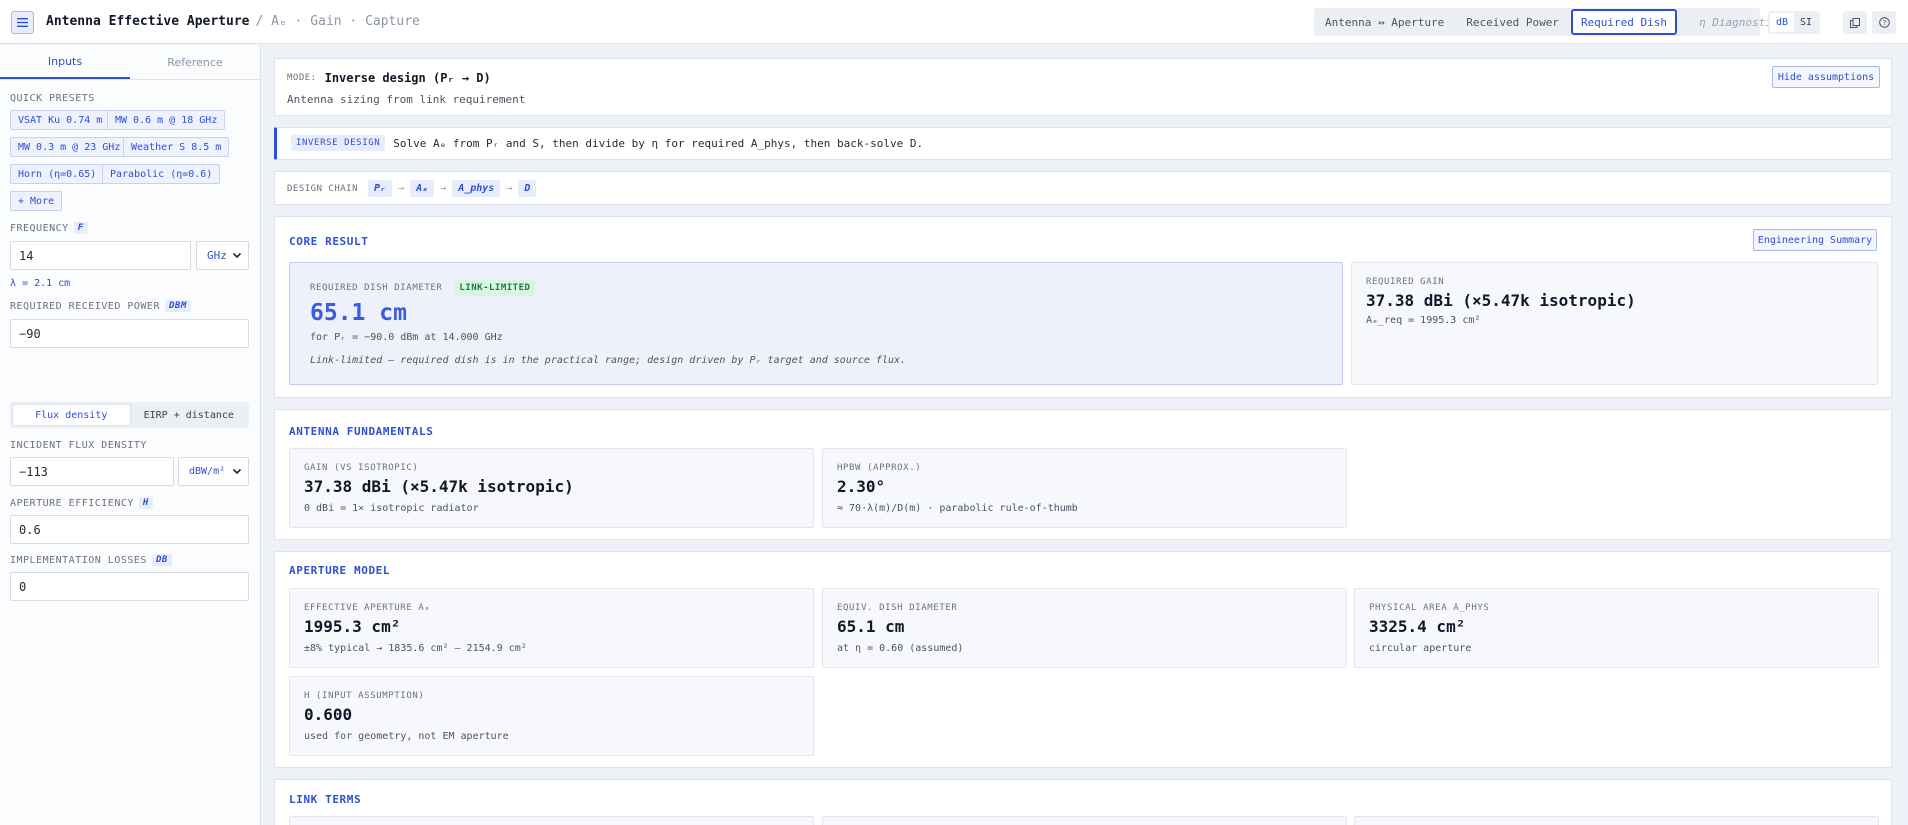 The width and height of the screenshot is (1908, 825). What do you see at coordinates (376, 288) in the screenshot?
I see `required-dish-label: REQUIRED DISH DIAMETER` at bounding box center [376, 288].